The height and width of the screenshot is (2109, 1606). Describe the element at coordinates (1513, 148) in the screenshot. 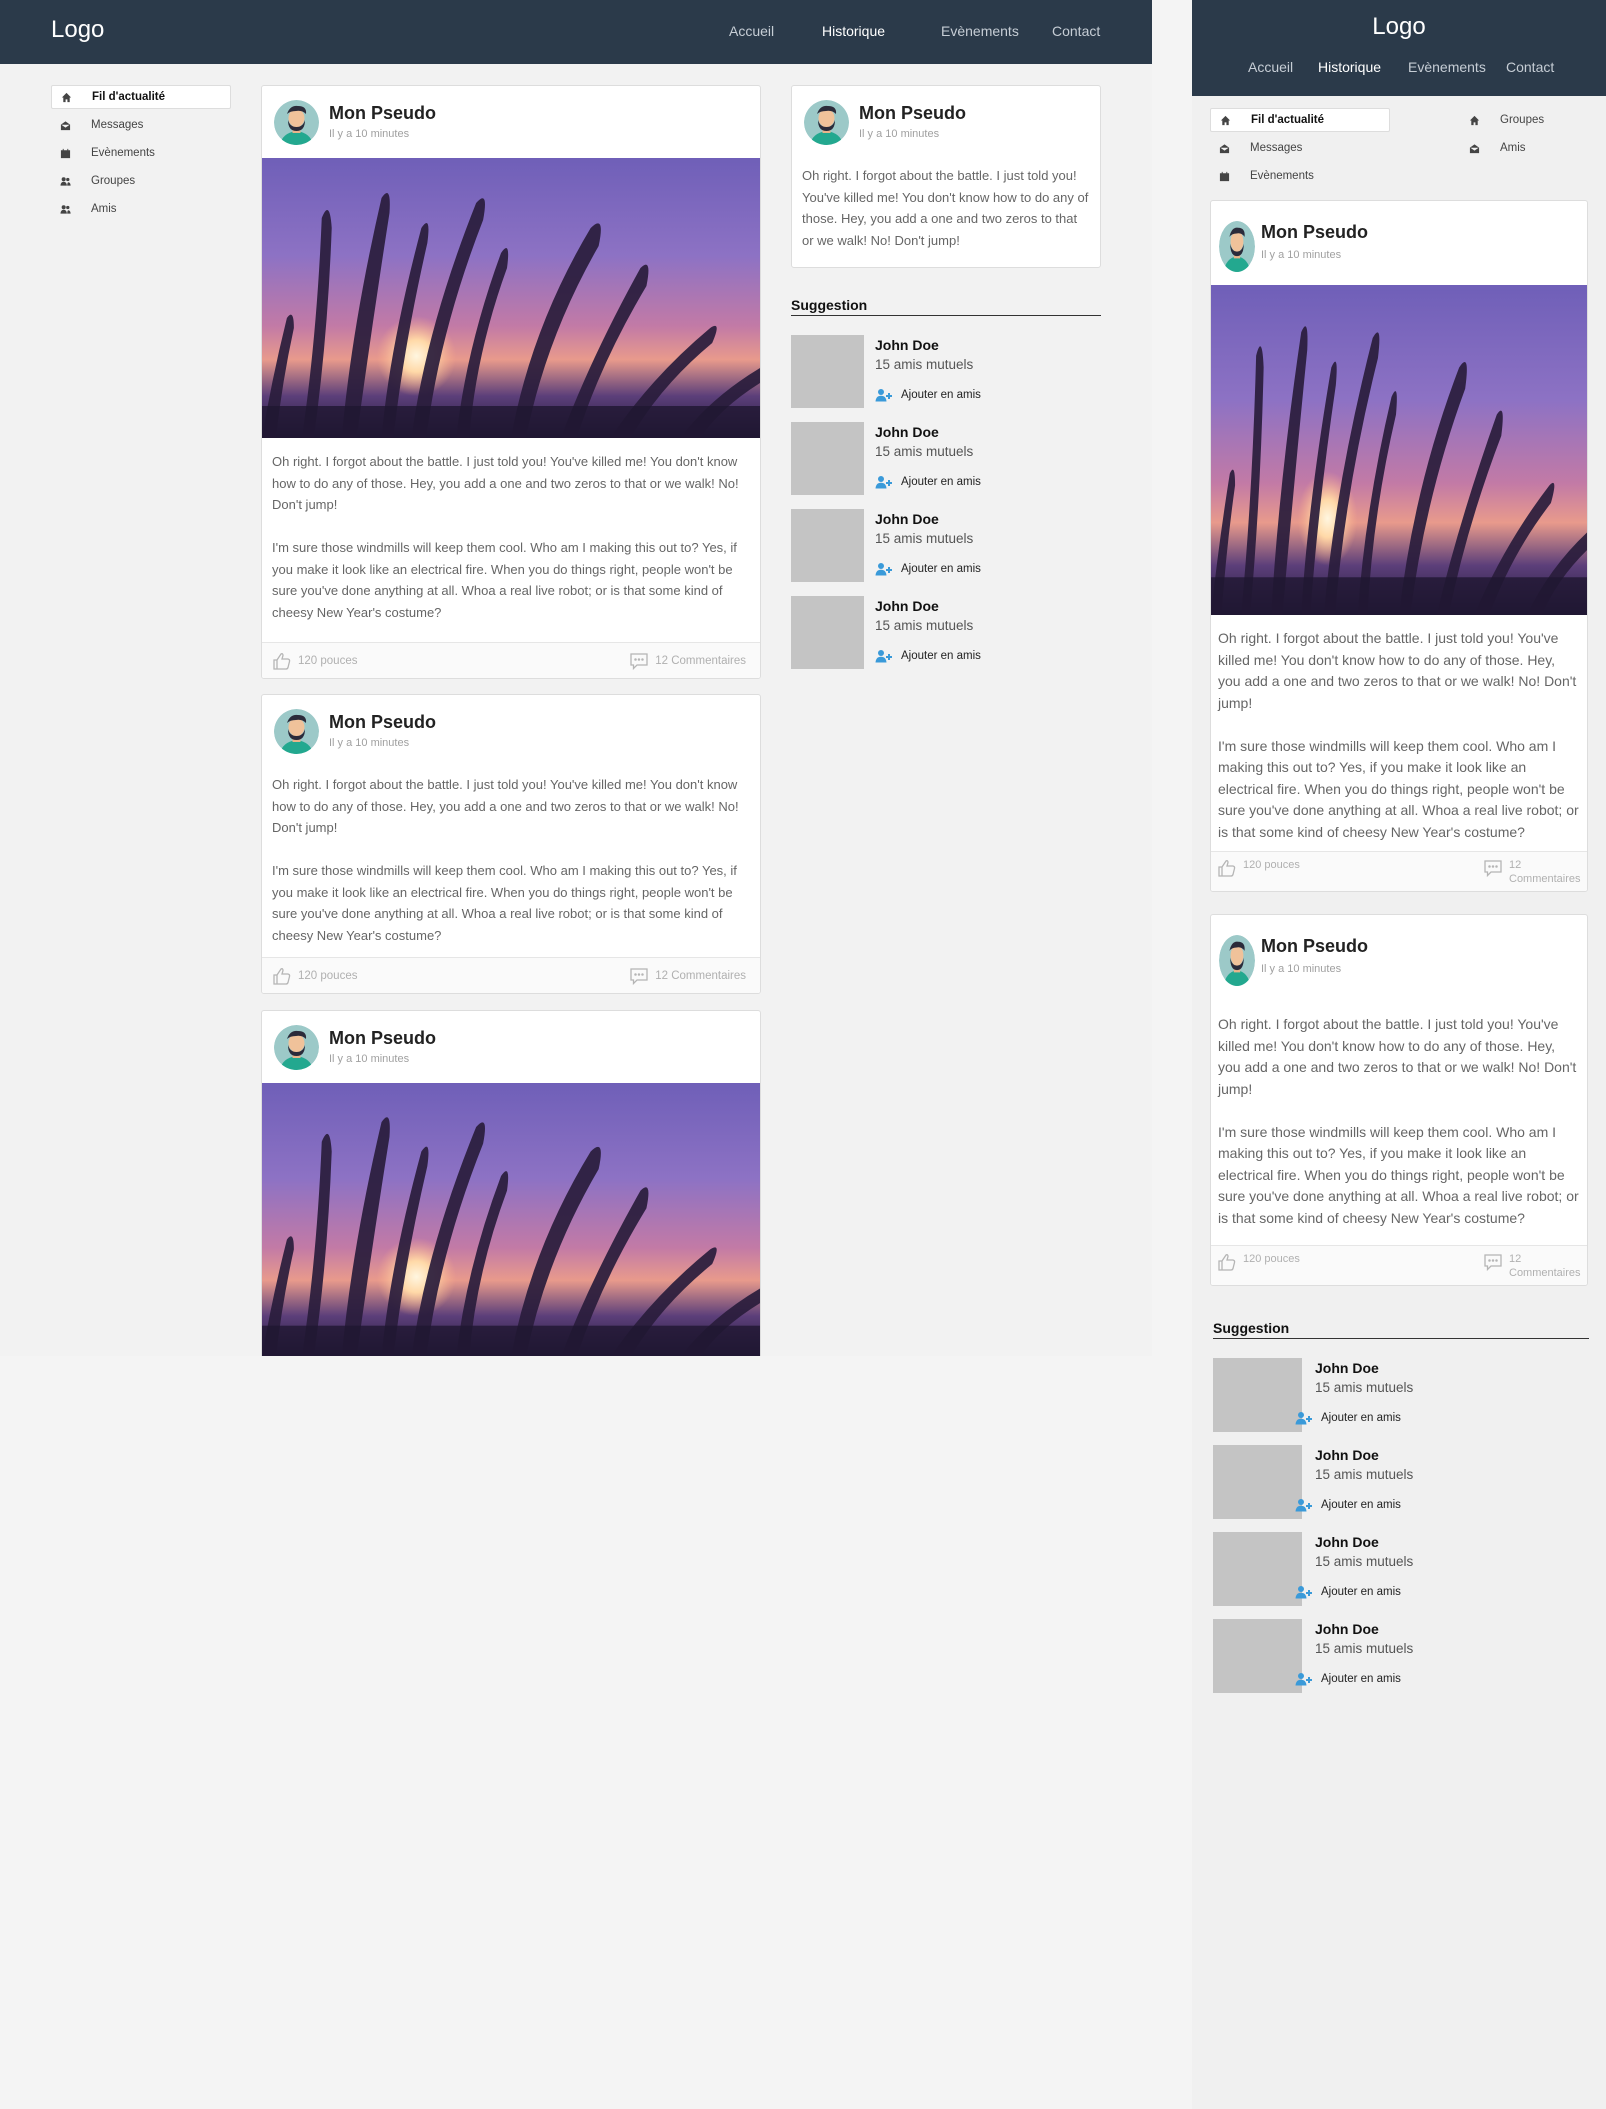

I see `sidebar-item-label: Amis` at that location.